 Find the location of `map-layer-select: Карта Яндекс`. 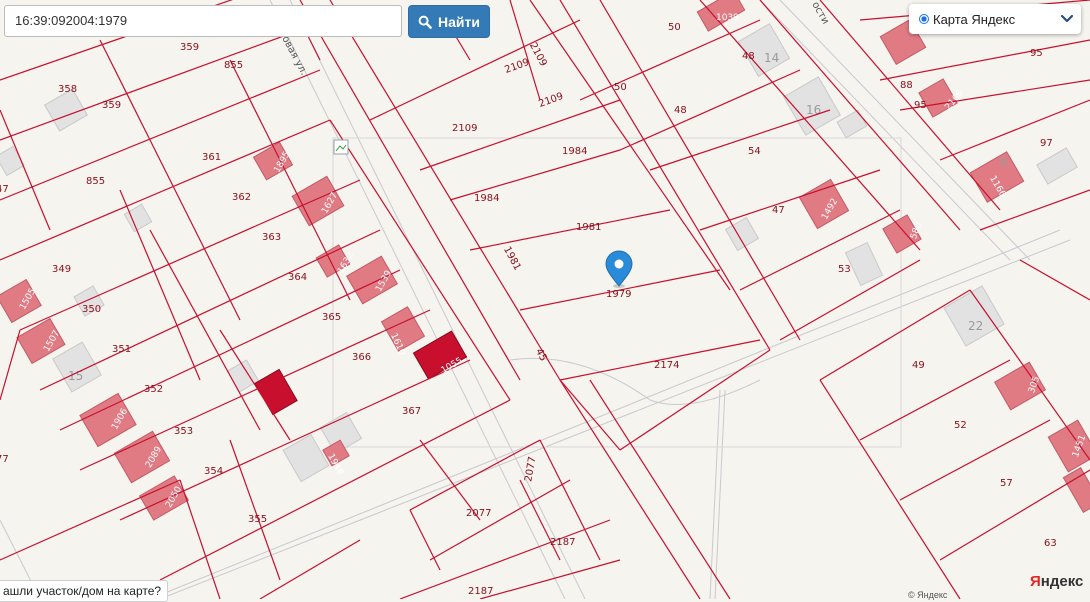

map-layer-select: Карта Яндекс is located at coordinates (995, 19).